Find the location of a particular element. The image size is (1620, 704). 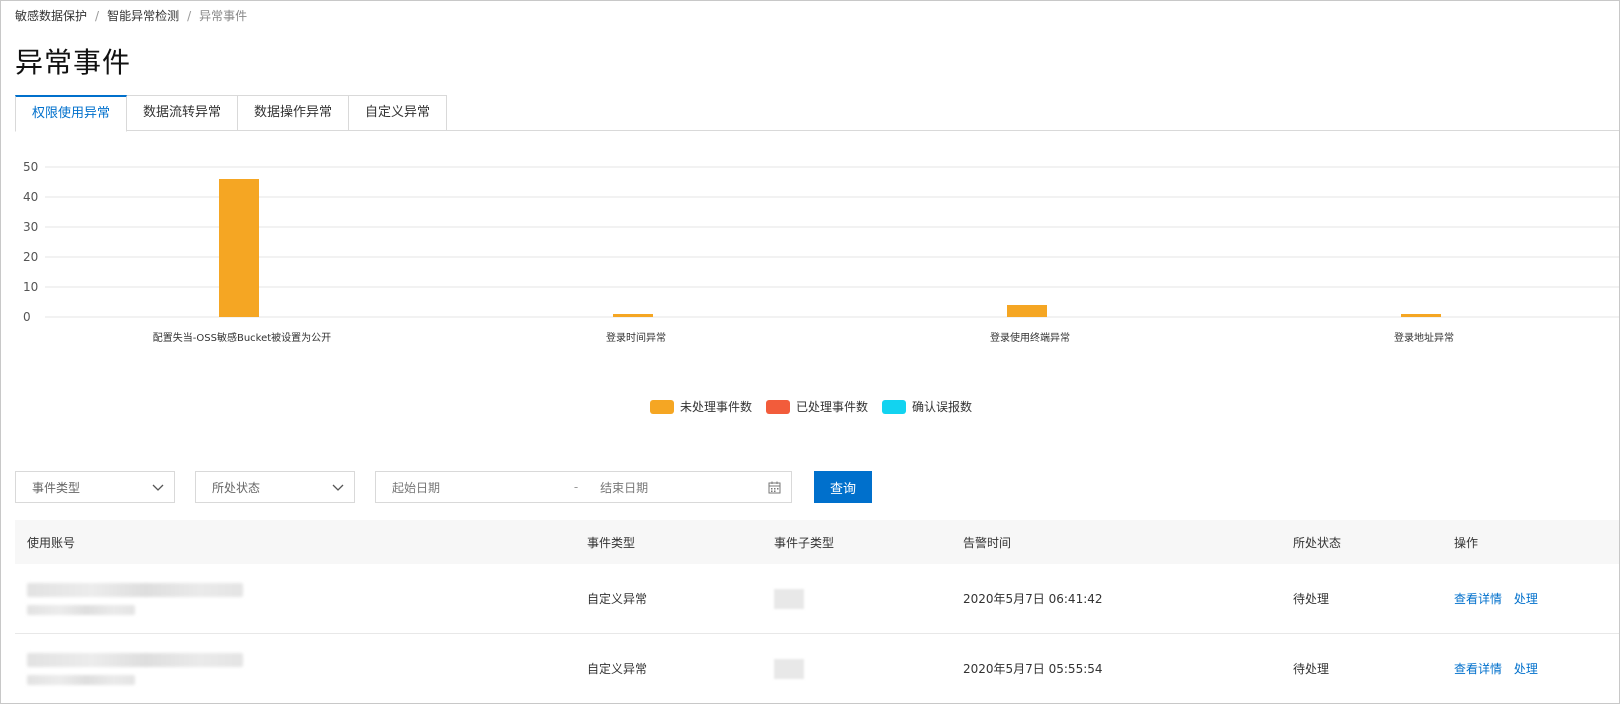

x-category-label: 登录时间异常 is located at coordinates (636, 337).